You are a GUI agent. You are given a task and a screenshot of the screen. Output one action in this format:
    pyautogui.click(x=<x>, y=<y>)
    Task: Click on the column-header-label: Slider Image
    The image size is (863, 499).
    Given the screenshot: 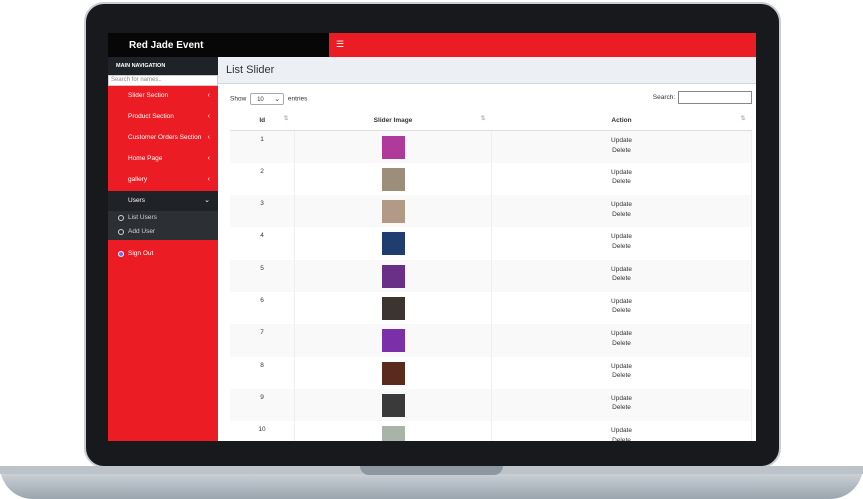 What is the action you would take?
    pyautogui.click(x=393, y=120)
    